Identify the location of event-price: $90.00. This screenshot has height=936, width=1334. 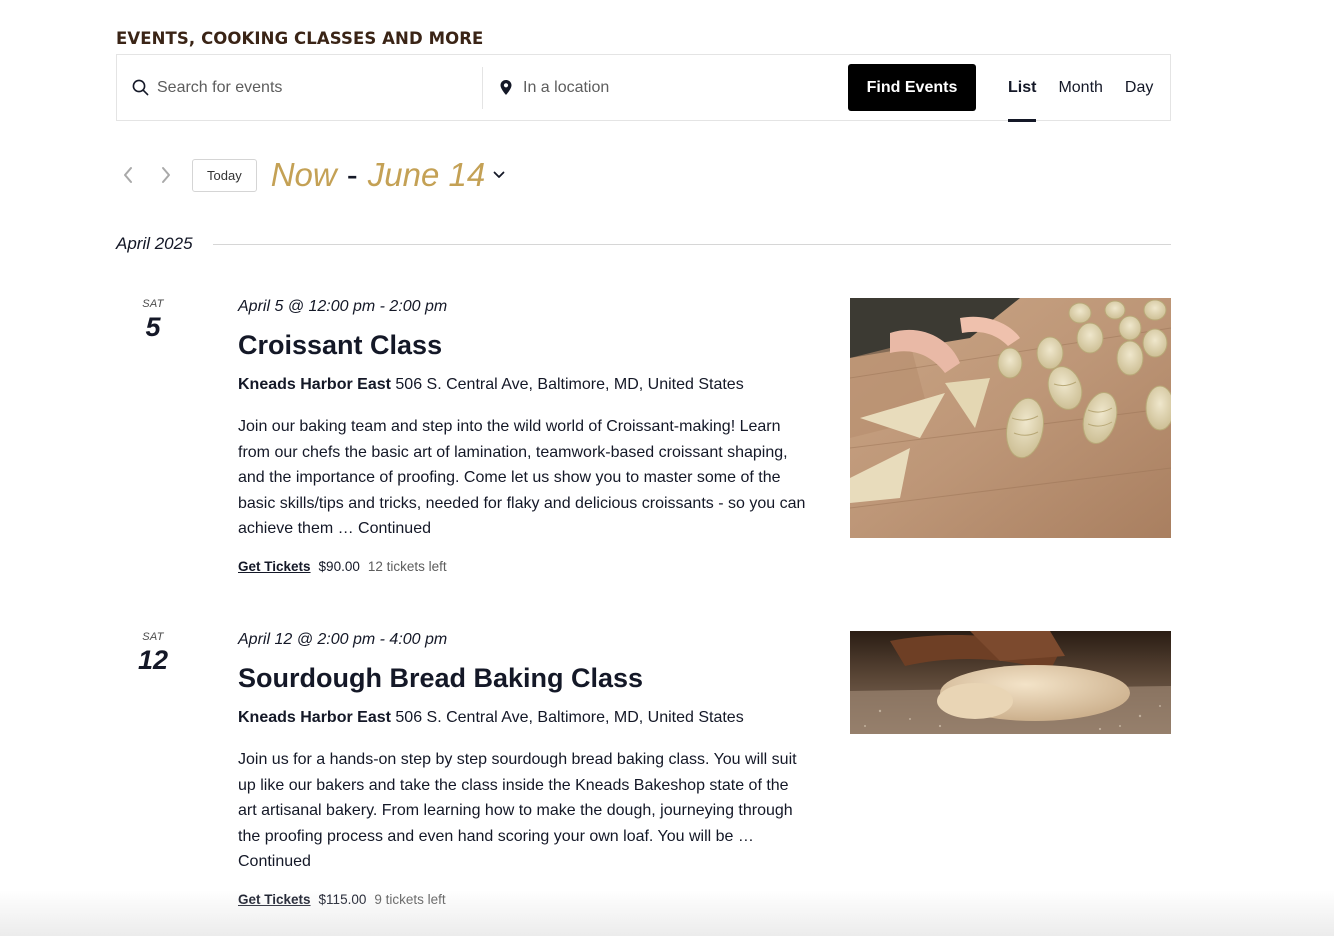
(339, 566).